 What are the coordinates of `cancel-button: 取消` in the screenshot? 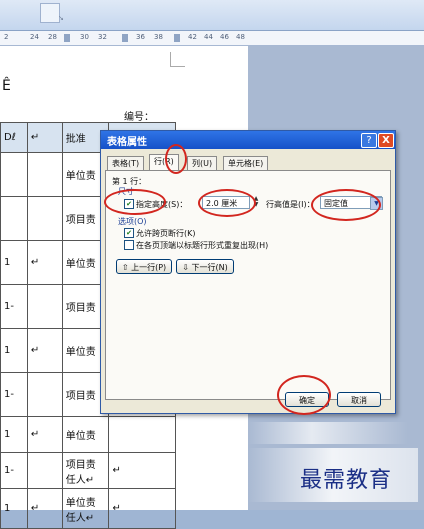 It's located at (359, 399).